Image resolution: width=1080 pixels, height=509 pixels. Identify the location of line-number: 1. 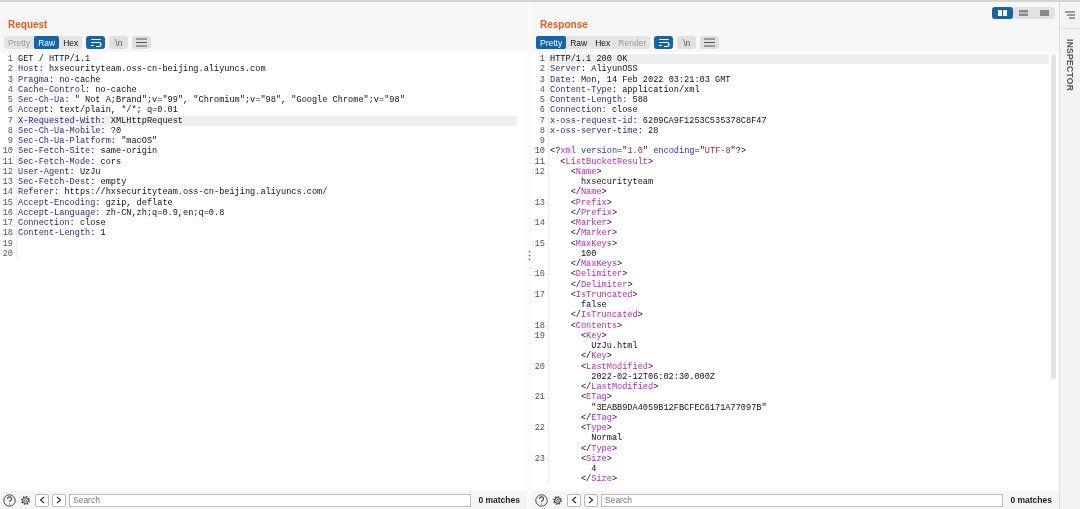
(542, 59).